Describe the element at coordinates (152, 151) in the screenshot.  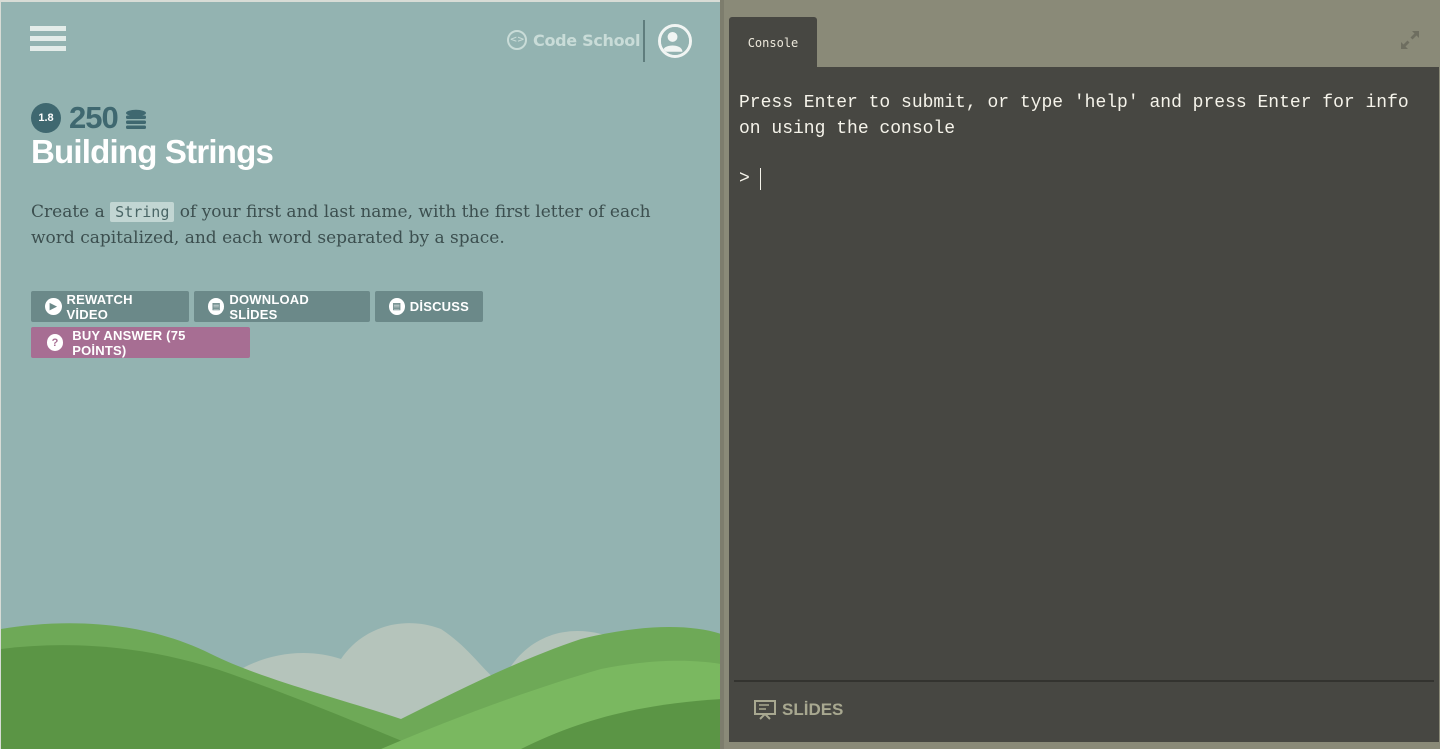
I see `challenge-title: Building Strings` at that location.